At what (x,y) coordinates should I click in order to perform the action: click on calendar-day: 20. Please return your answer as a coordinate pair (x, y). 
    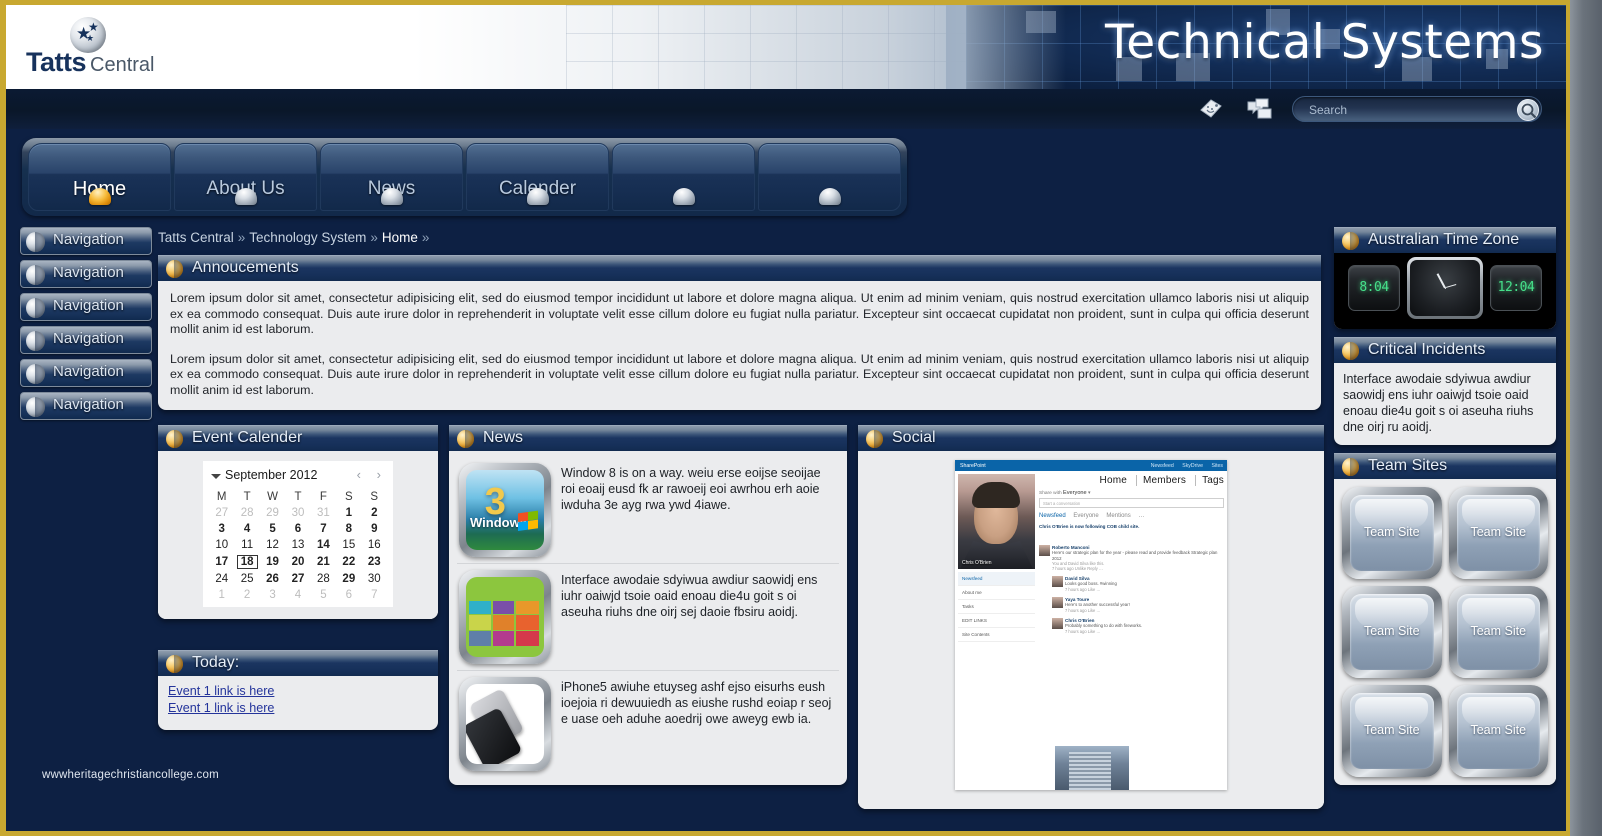
    Looking at the image, I should click on (297, 562).